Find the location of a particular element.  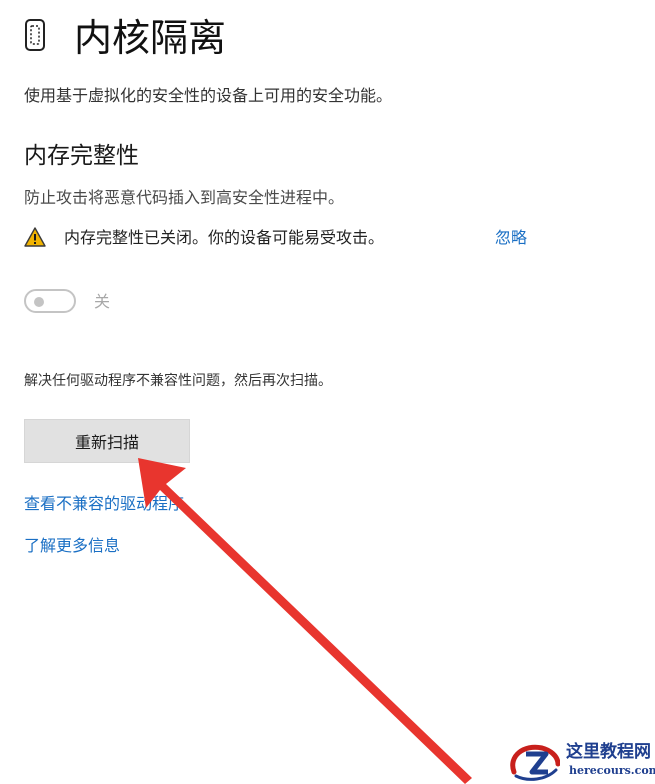

view-incompatible-drivers-link: 查看不兼容的驱动程序 is located at coordinates (104, 504).